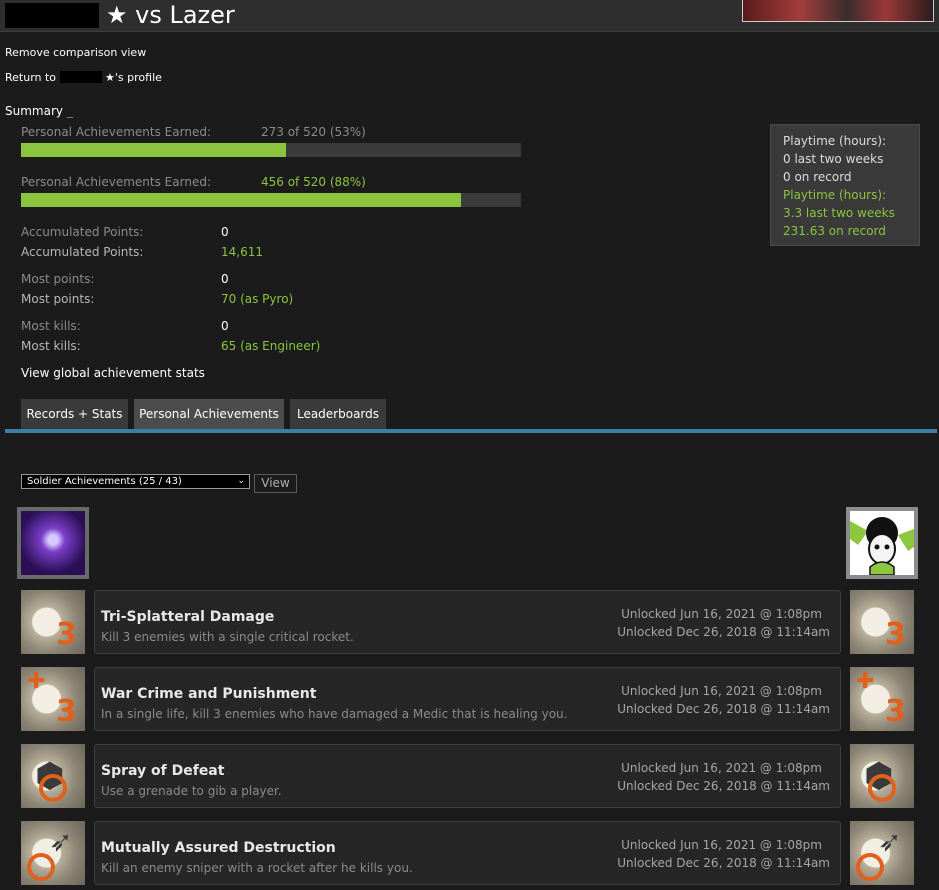  Describe the element at coordinates (74, 414) in the screenshot. I see `tab-records-stats: Records + Stats` at that location.